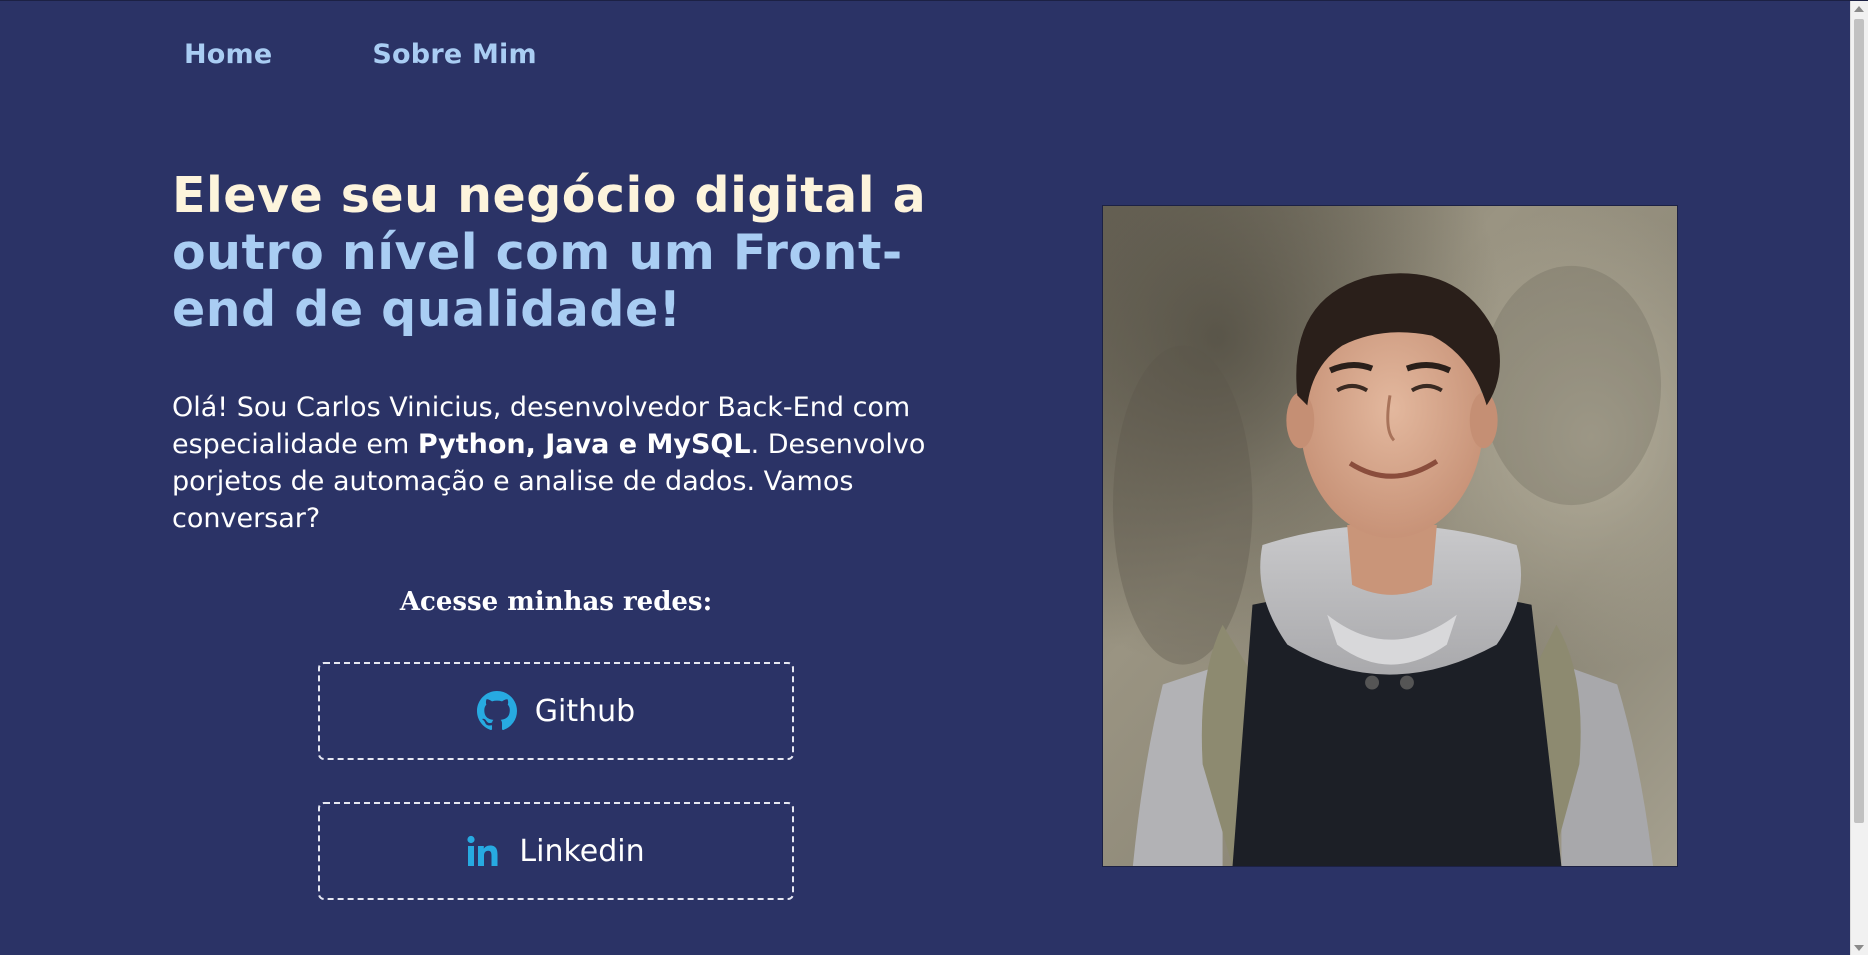 The width and height of the screenshot is (1868, 955). I want to click on linkedin-label: Linkedin, so click(582, 851).